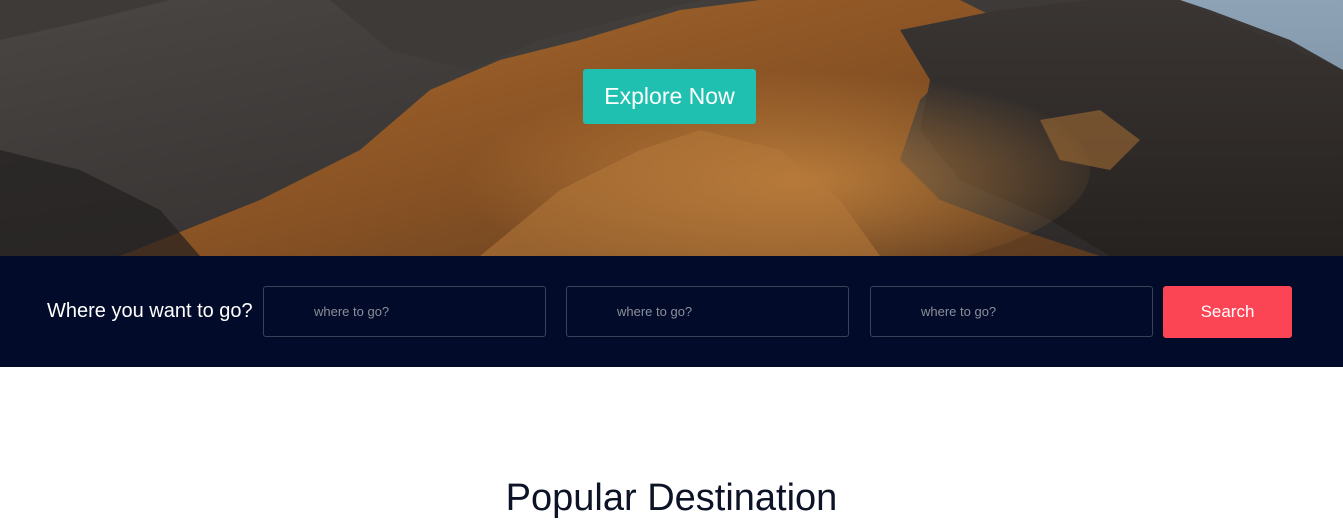  I want to click on explore-now-button: Explore Now, so click(669, 96).